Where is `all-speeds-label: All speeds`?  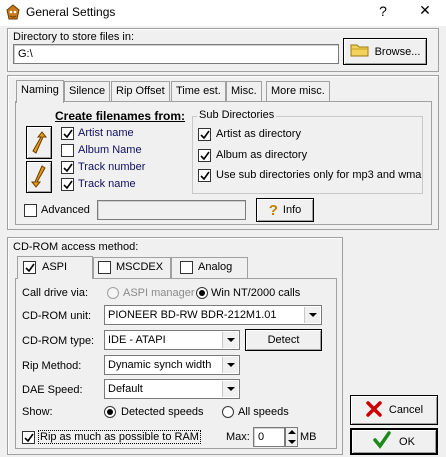 all-speeds-label: All speeds is located at coordinates (263, 412).